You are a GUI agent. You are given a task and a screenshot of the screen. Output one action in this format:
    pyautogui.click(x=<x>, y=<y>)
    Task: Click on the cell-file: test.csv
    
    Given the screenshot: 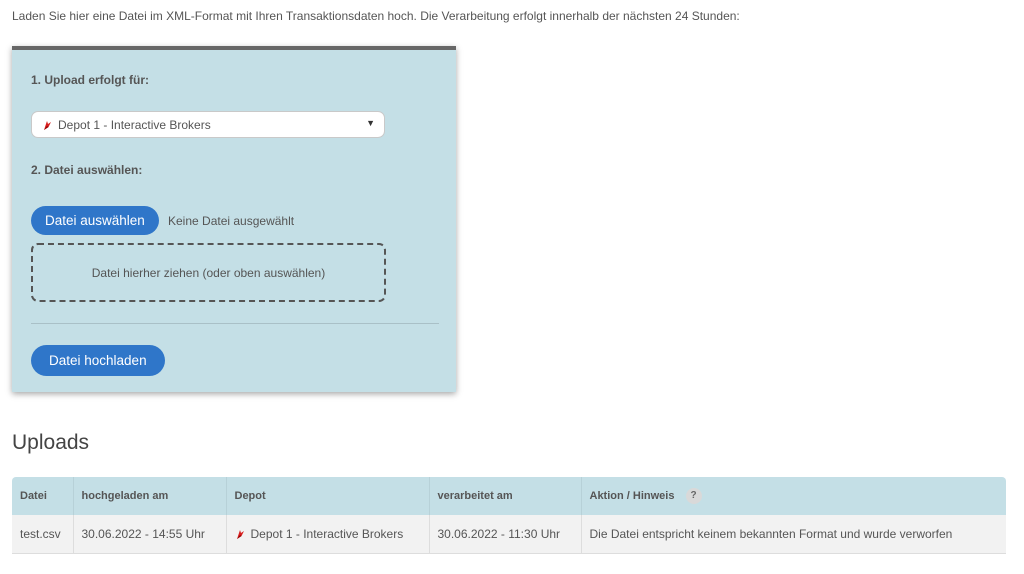 What is the action you would take?
    pyautogui.click(x=42, y=534)
    